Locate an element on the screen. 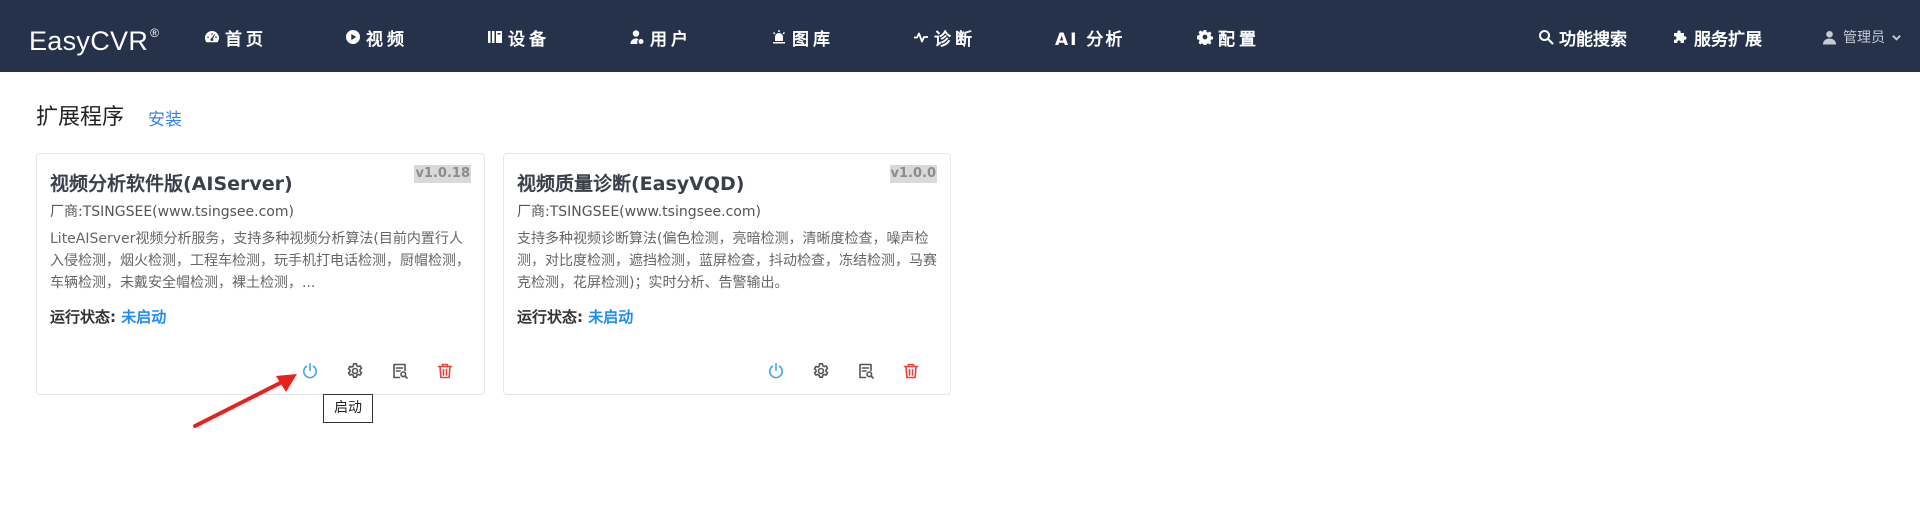  power-icon is located at coordinates (776, 371).